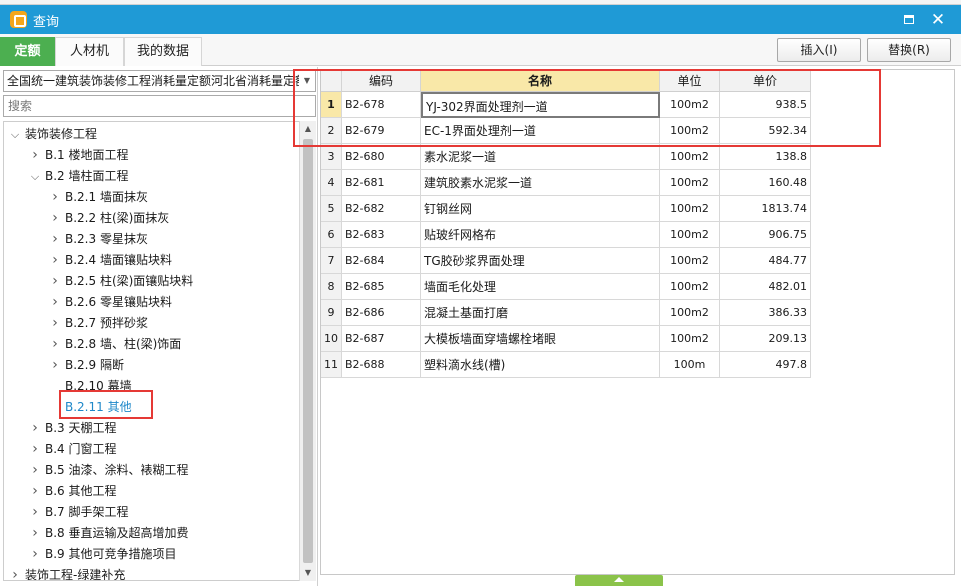  I want to click on cell-price: 497.8, so click(765, 365).